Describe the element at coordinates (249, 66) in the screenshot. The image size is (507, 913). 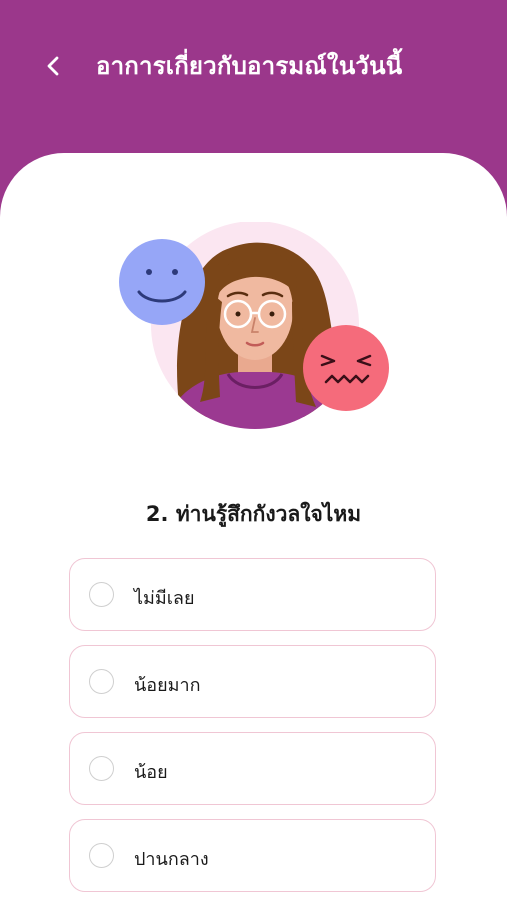
I see `page-title: อาการเกี่ยวกับอารมณ์ในวันนี้` at that location.